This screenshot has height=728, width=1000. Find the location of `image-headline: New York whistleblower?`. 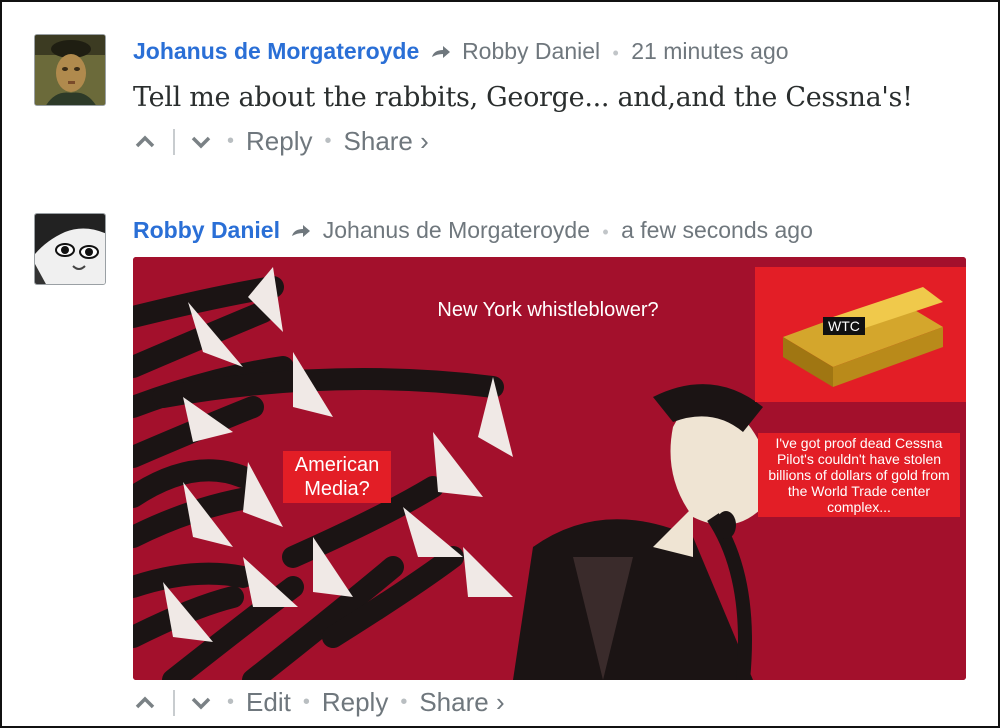

image-headline: New York whistleblower? is located at coordinates (548, 310).